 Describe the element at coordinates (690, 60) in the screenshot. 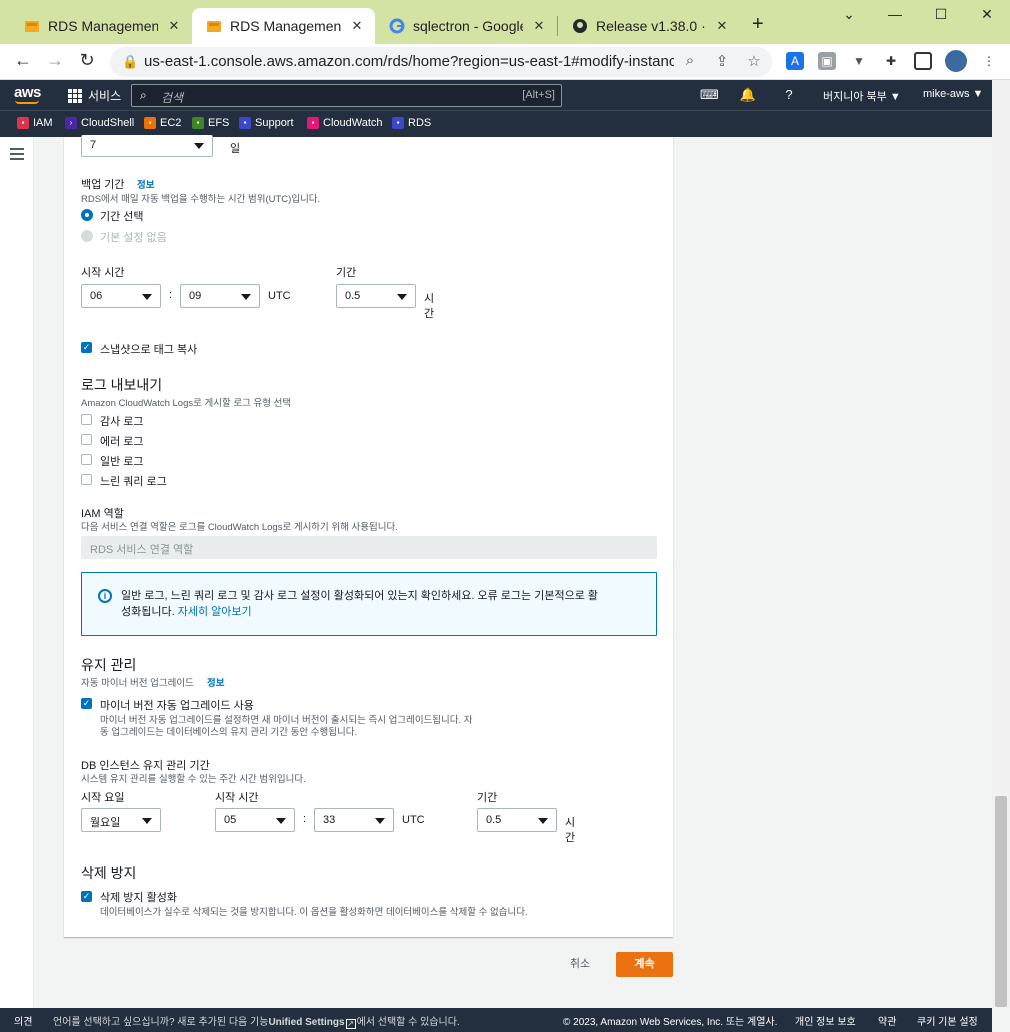

I see `zoom-search-icon: ⌕` at that location.